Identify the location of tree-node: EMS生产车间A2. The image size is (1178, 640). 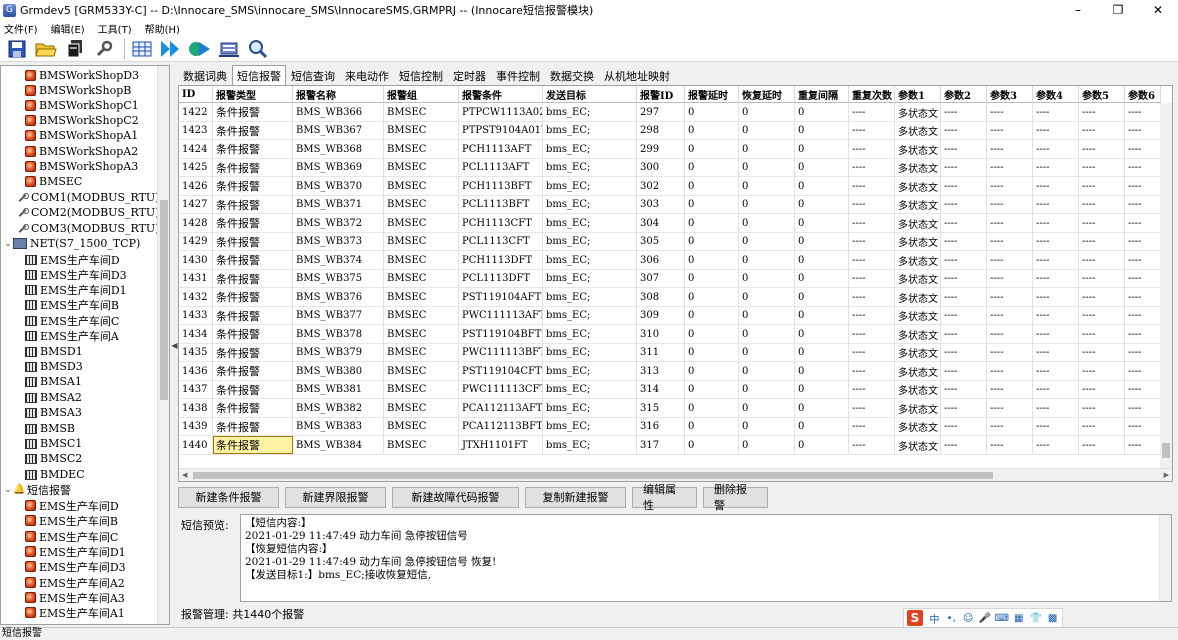
(75, 582).